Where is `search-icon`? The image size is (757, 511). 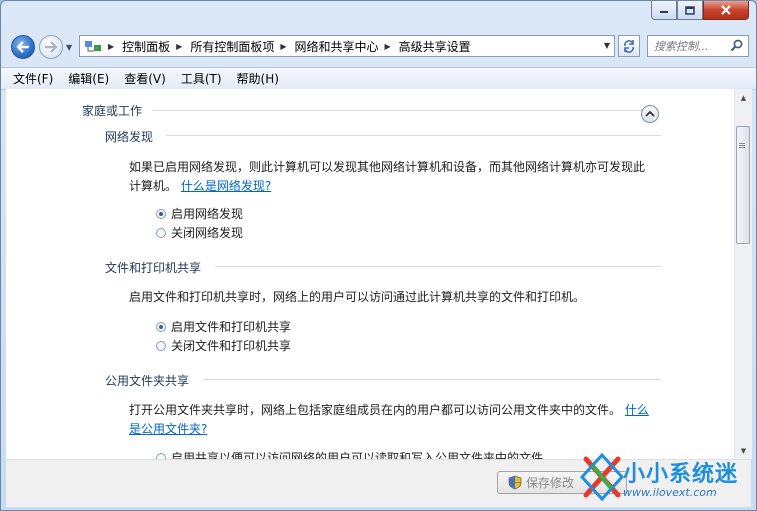 search-icon is located at coordinates (736, 45).